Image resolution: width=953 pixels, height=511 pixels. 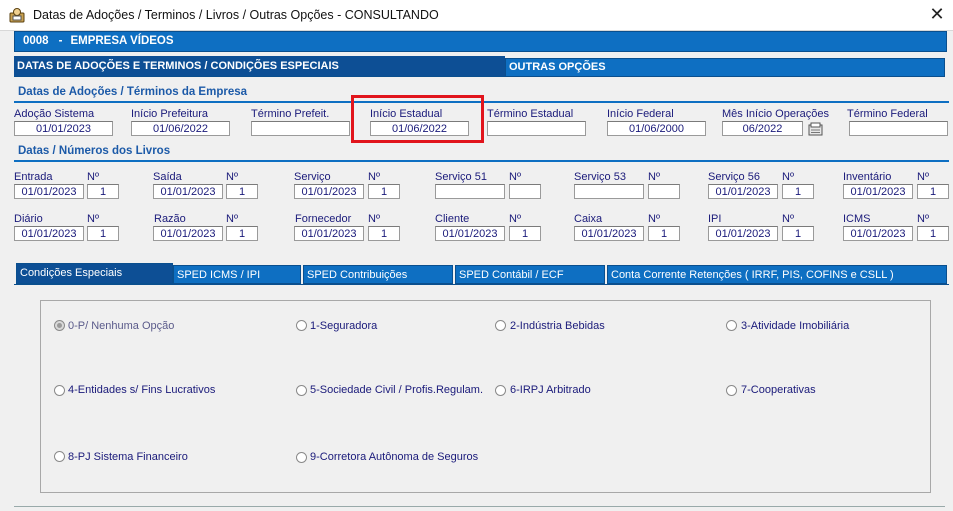 I want to click on label-fornecedor: Fornecedor, so click(x=323, y=219).